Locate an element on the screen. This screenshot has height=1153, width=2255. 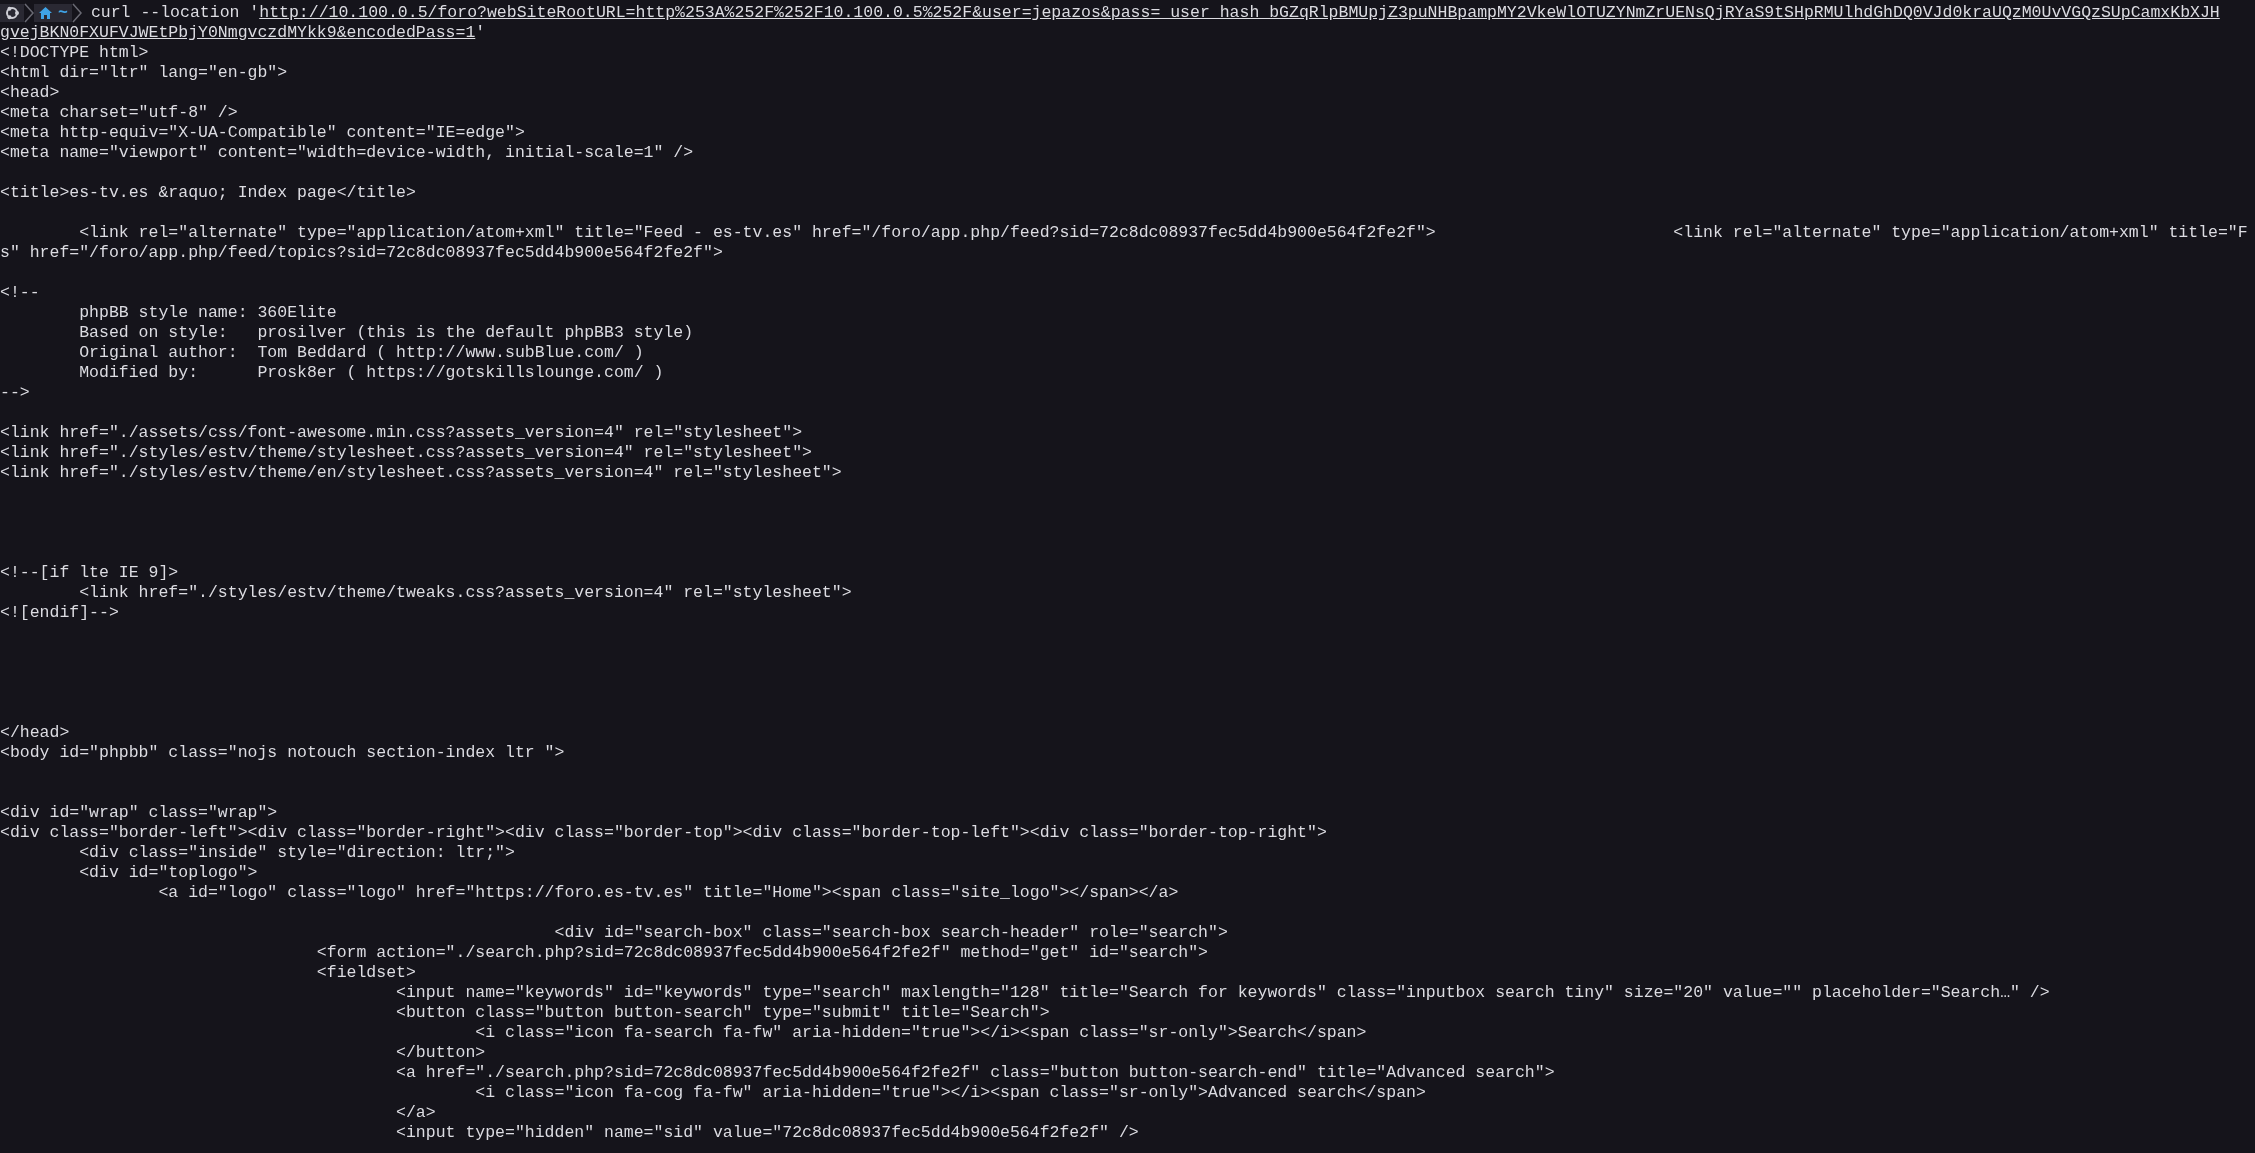
code-line: <!-- is located at coordinates (20, 293).